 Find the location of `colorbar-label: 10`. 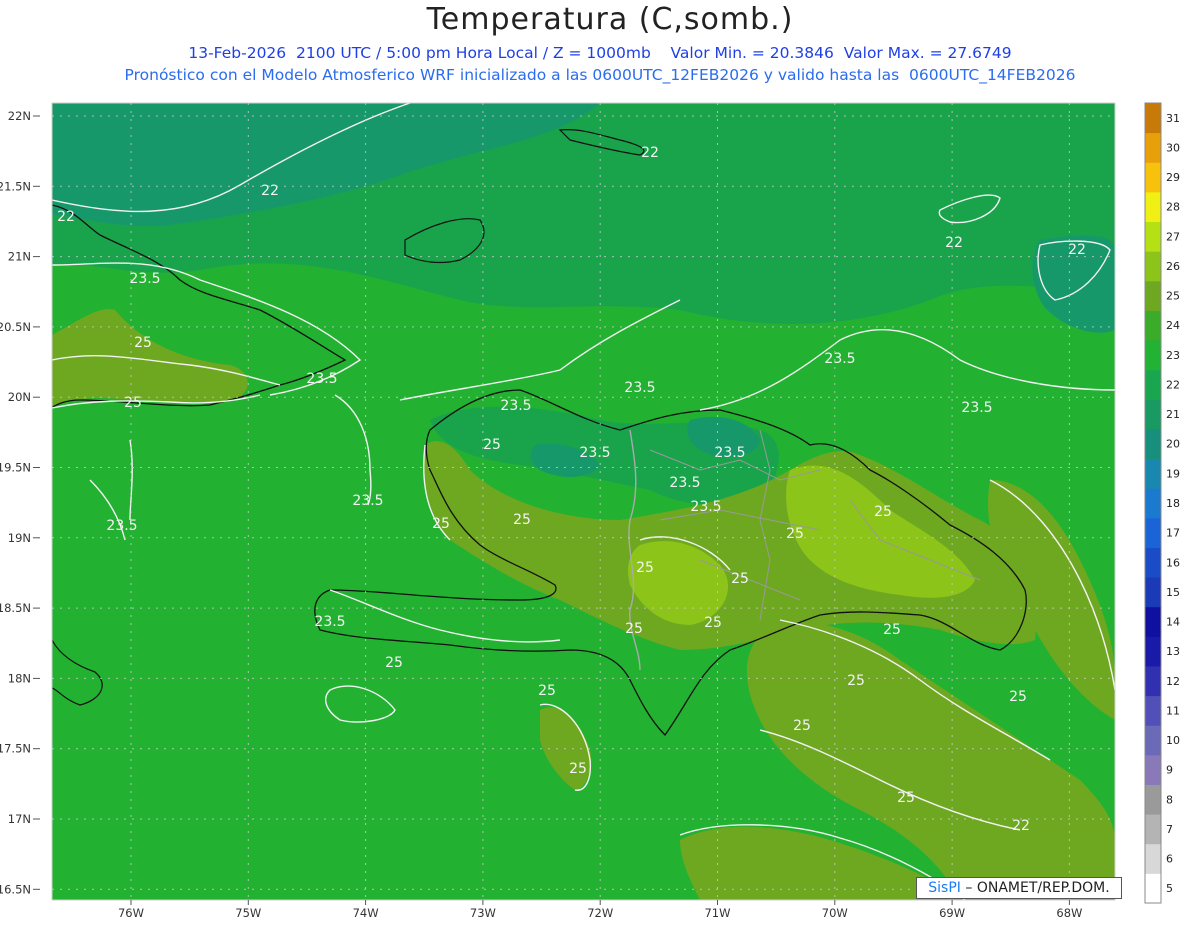

colorbar-label: 10 is located at coordinates (1173, 740).